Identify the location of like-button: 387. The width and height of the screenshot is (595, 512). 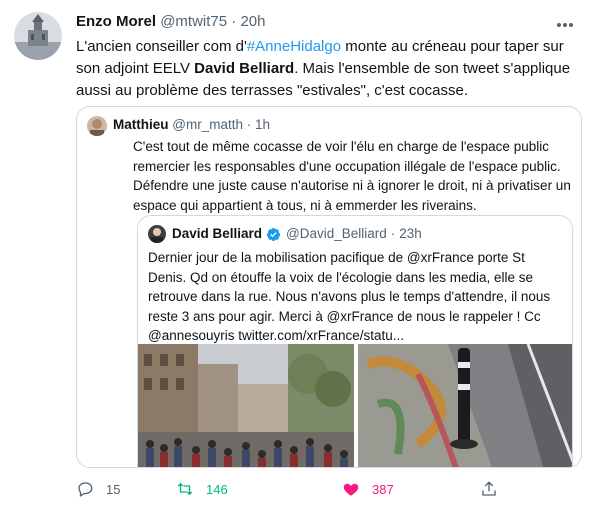
(368, 489).